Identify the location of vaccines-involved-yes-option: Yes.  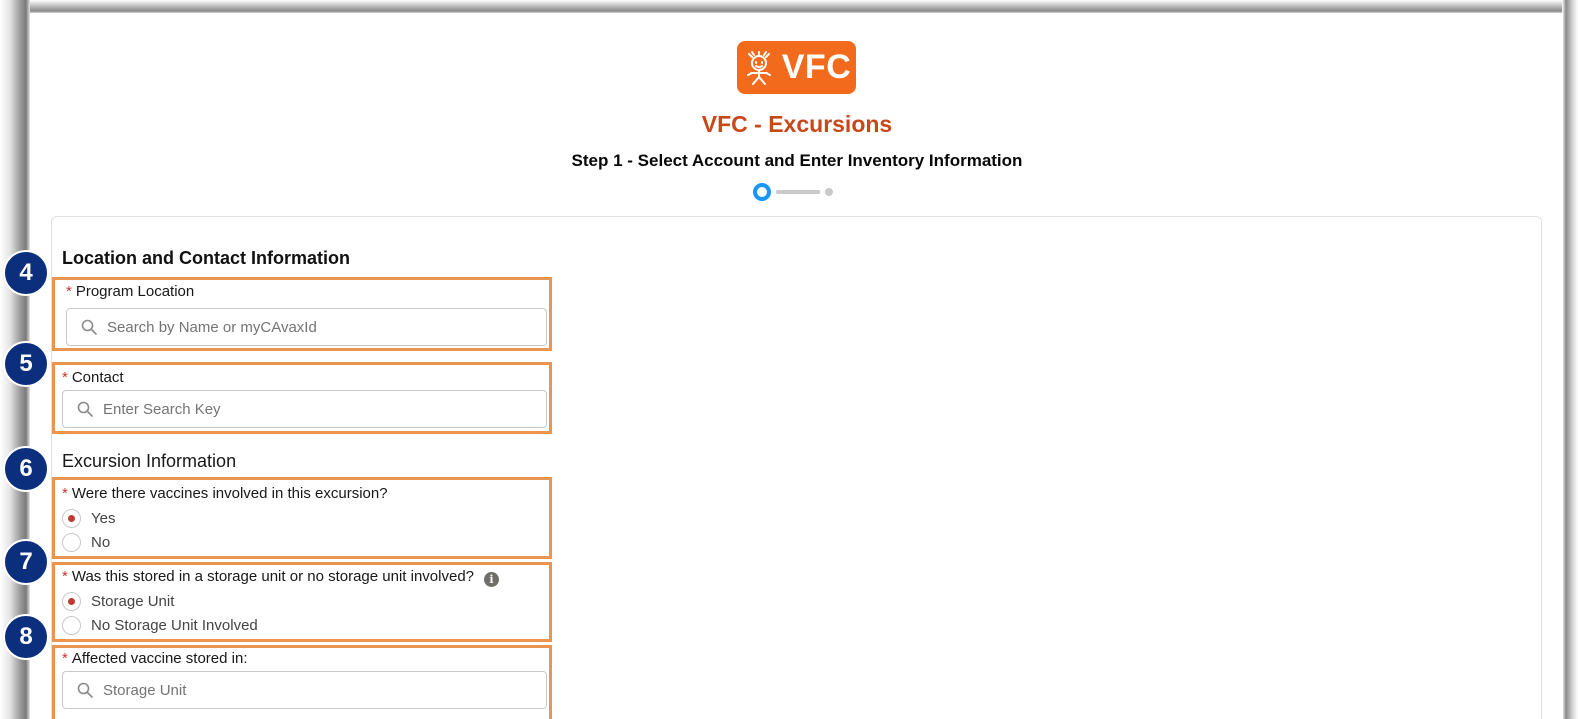
(88, 518).